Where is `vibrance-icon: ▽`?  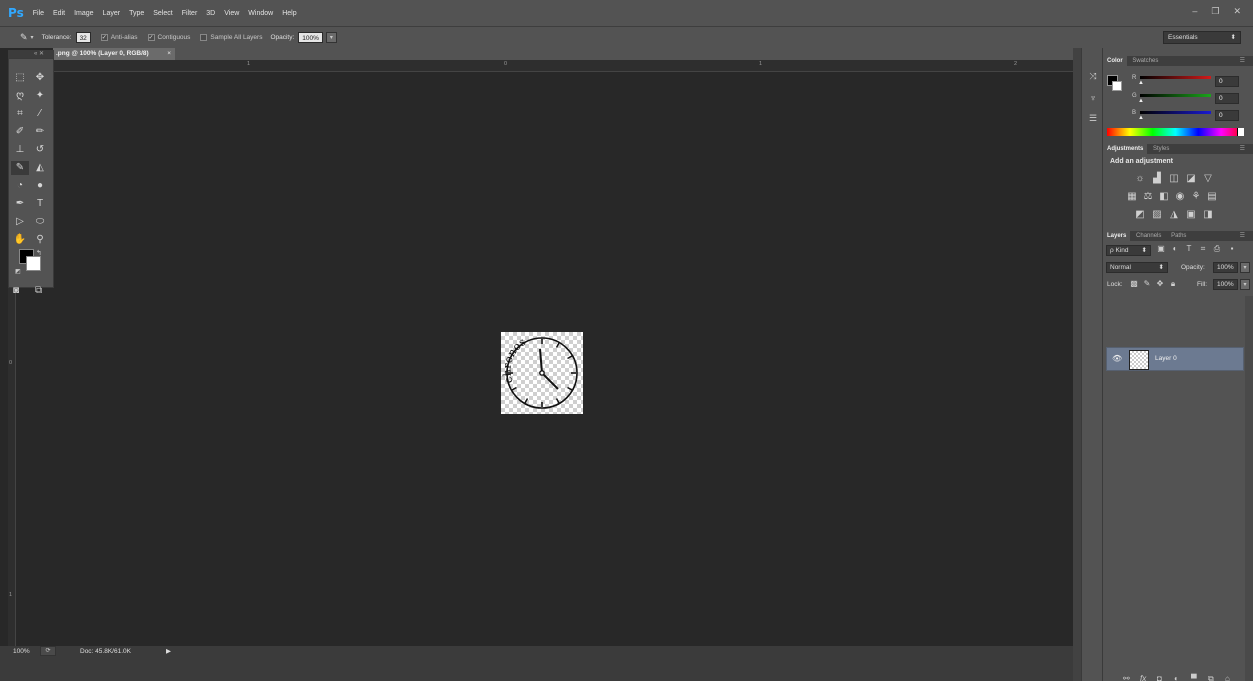
vibrance-icon: ▽ is located at coordinates (1208, 178).